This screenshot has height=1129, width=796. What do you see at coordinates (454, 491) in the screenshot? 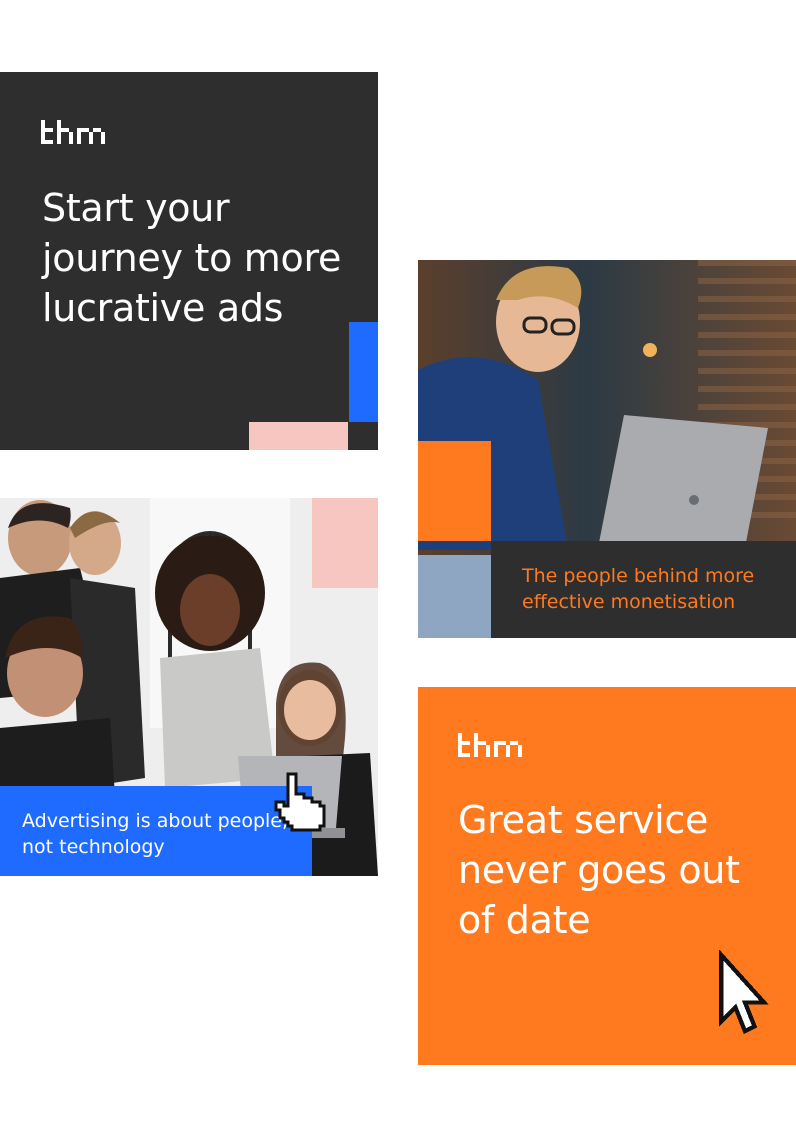
I see `orange-accent-block` at bounding box center [454, 491].